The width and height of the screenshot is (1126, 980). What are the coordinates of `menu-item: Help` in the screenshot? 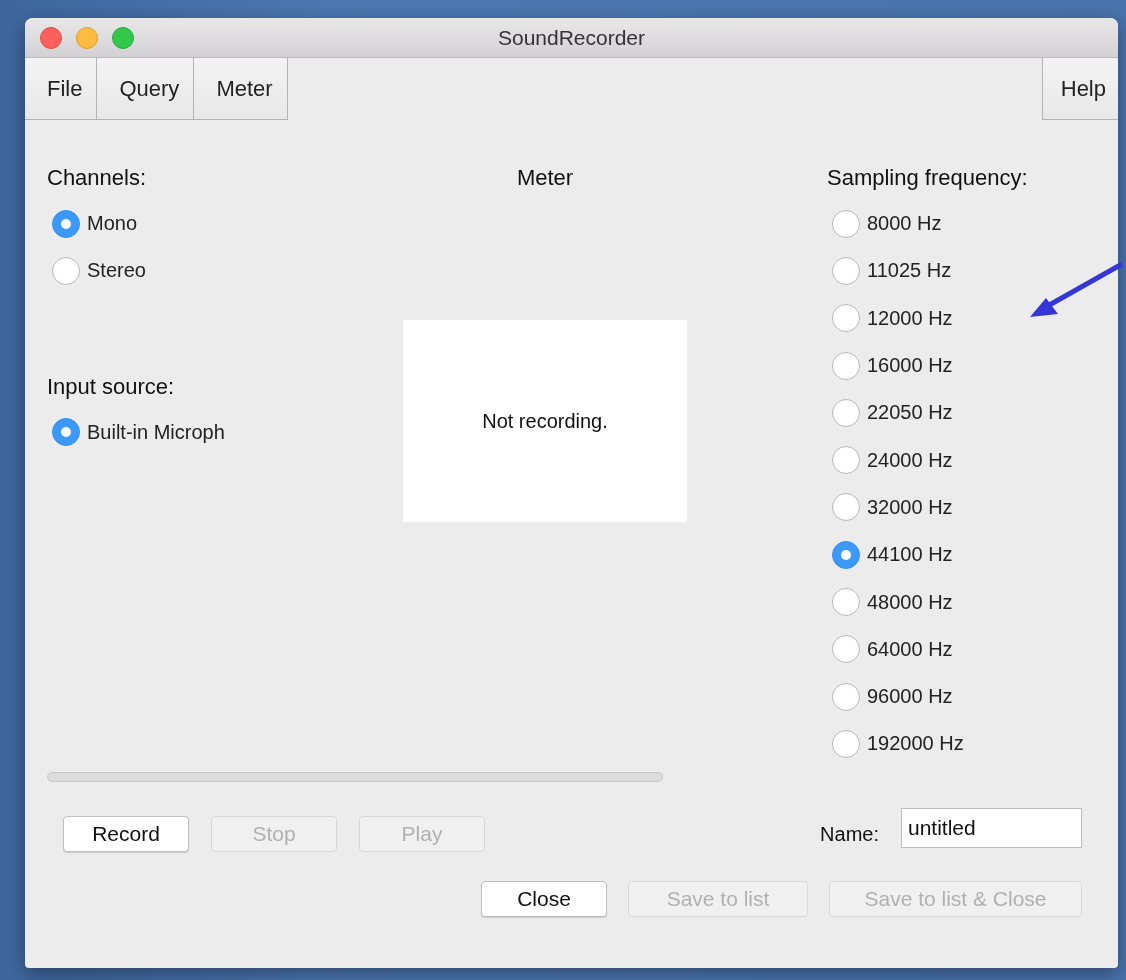 It's located at (1079, 89).